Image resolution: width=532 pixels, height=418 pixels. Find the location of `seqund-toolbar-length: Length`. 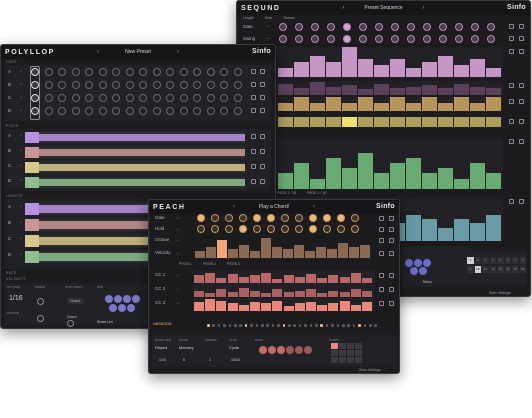

seqund-toolbar-length: Length is located at coordinates (248, 18).